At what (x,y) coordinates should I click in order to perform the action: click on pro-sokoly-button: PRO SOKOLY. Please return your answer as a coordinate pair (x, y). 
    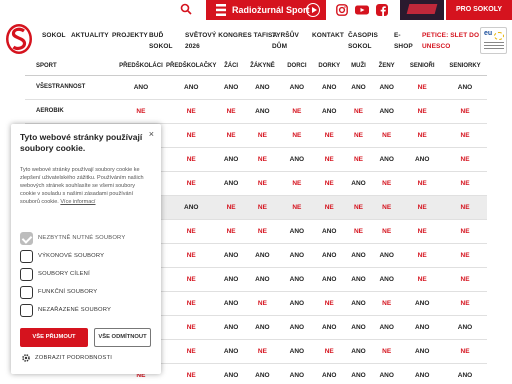
    Looking at the image, I should click on (479, 10).